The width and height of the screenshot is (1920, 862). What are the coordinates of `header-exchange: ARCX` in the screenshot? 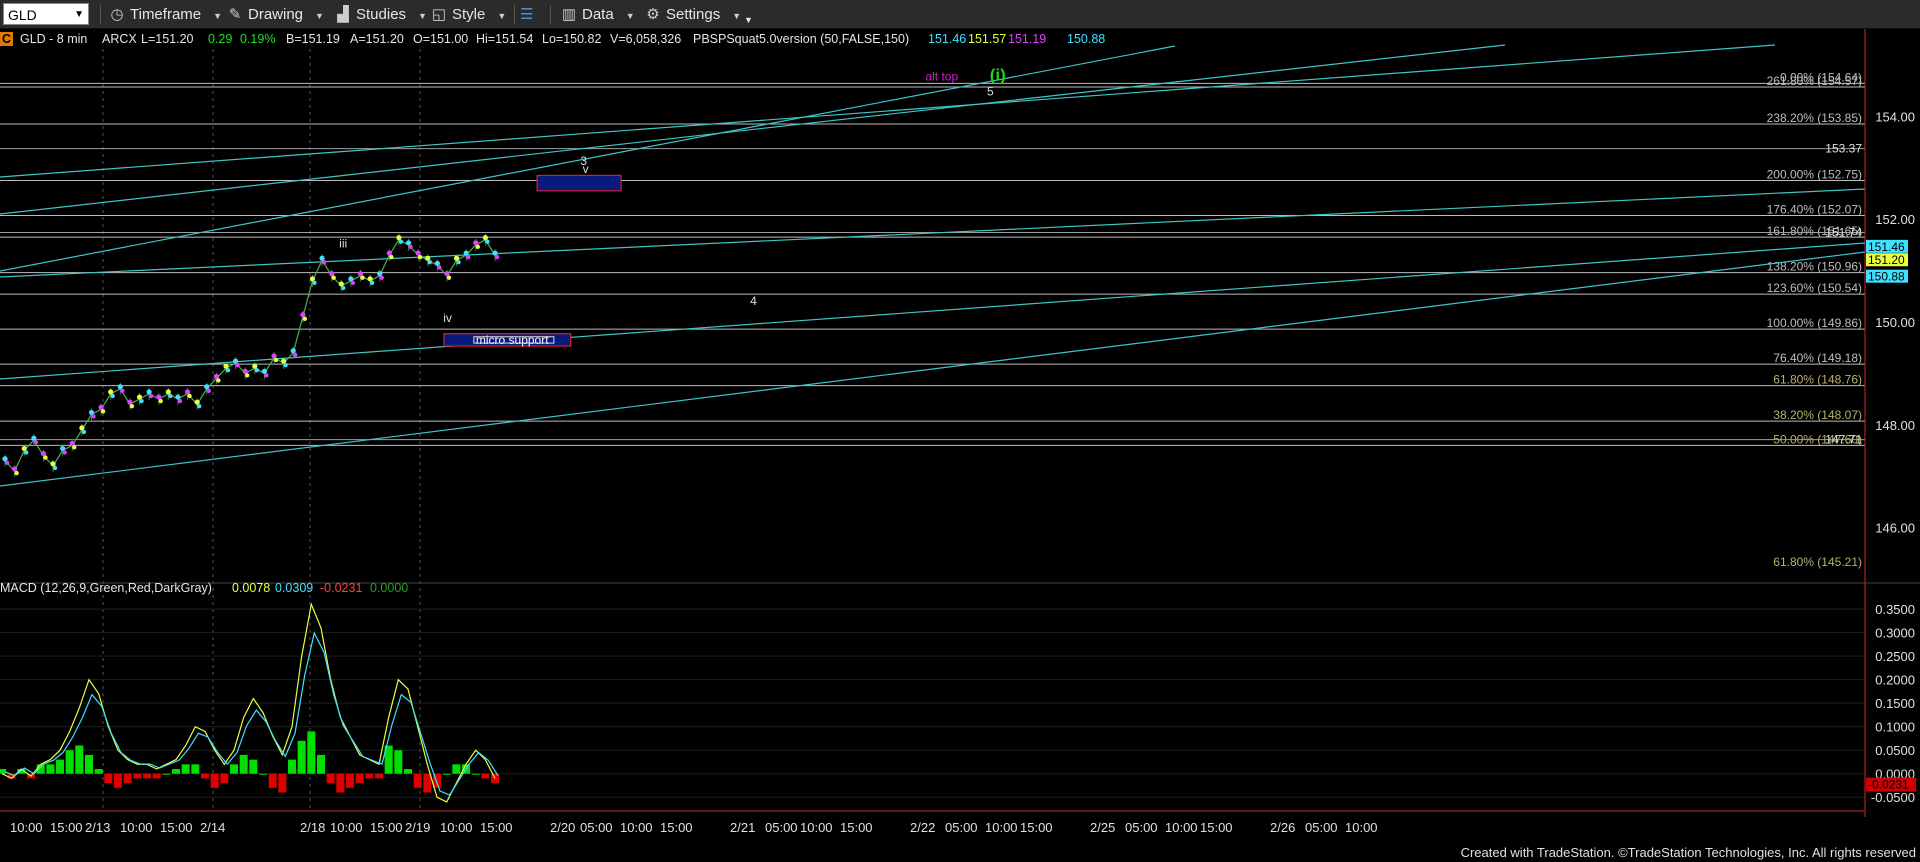 It's located at (119, 39).